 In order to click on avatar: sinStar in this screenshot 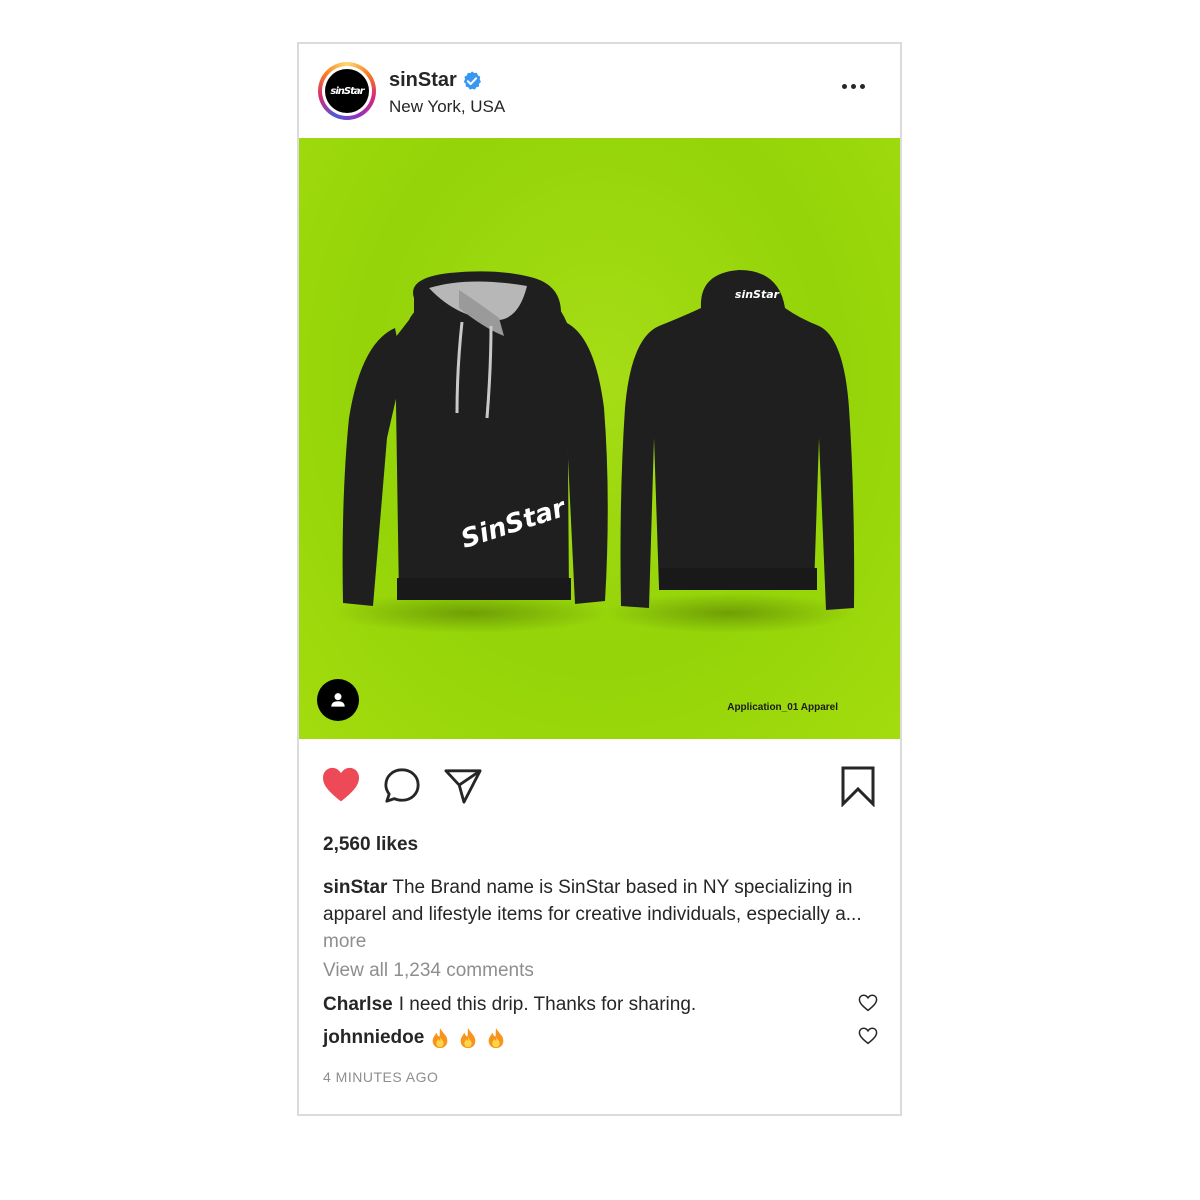, I will do `click(347, 91)`.